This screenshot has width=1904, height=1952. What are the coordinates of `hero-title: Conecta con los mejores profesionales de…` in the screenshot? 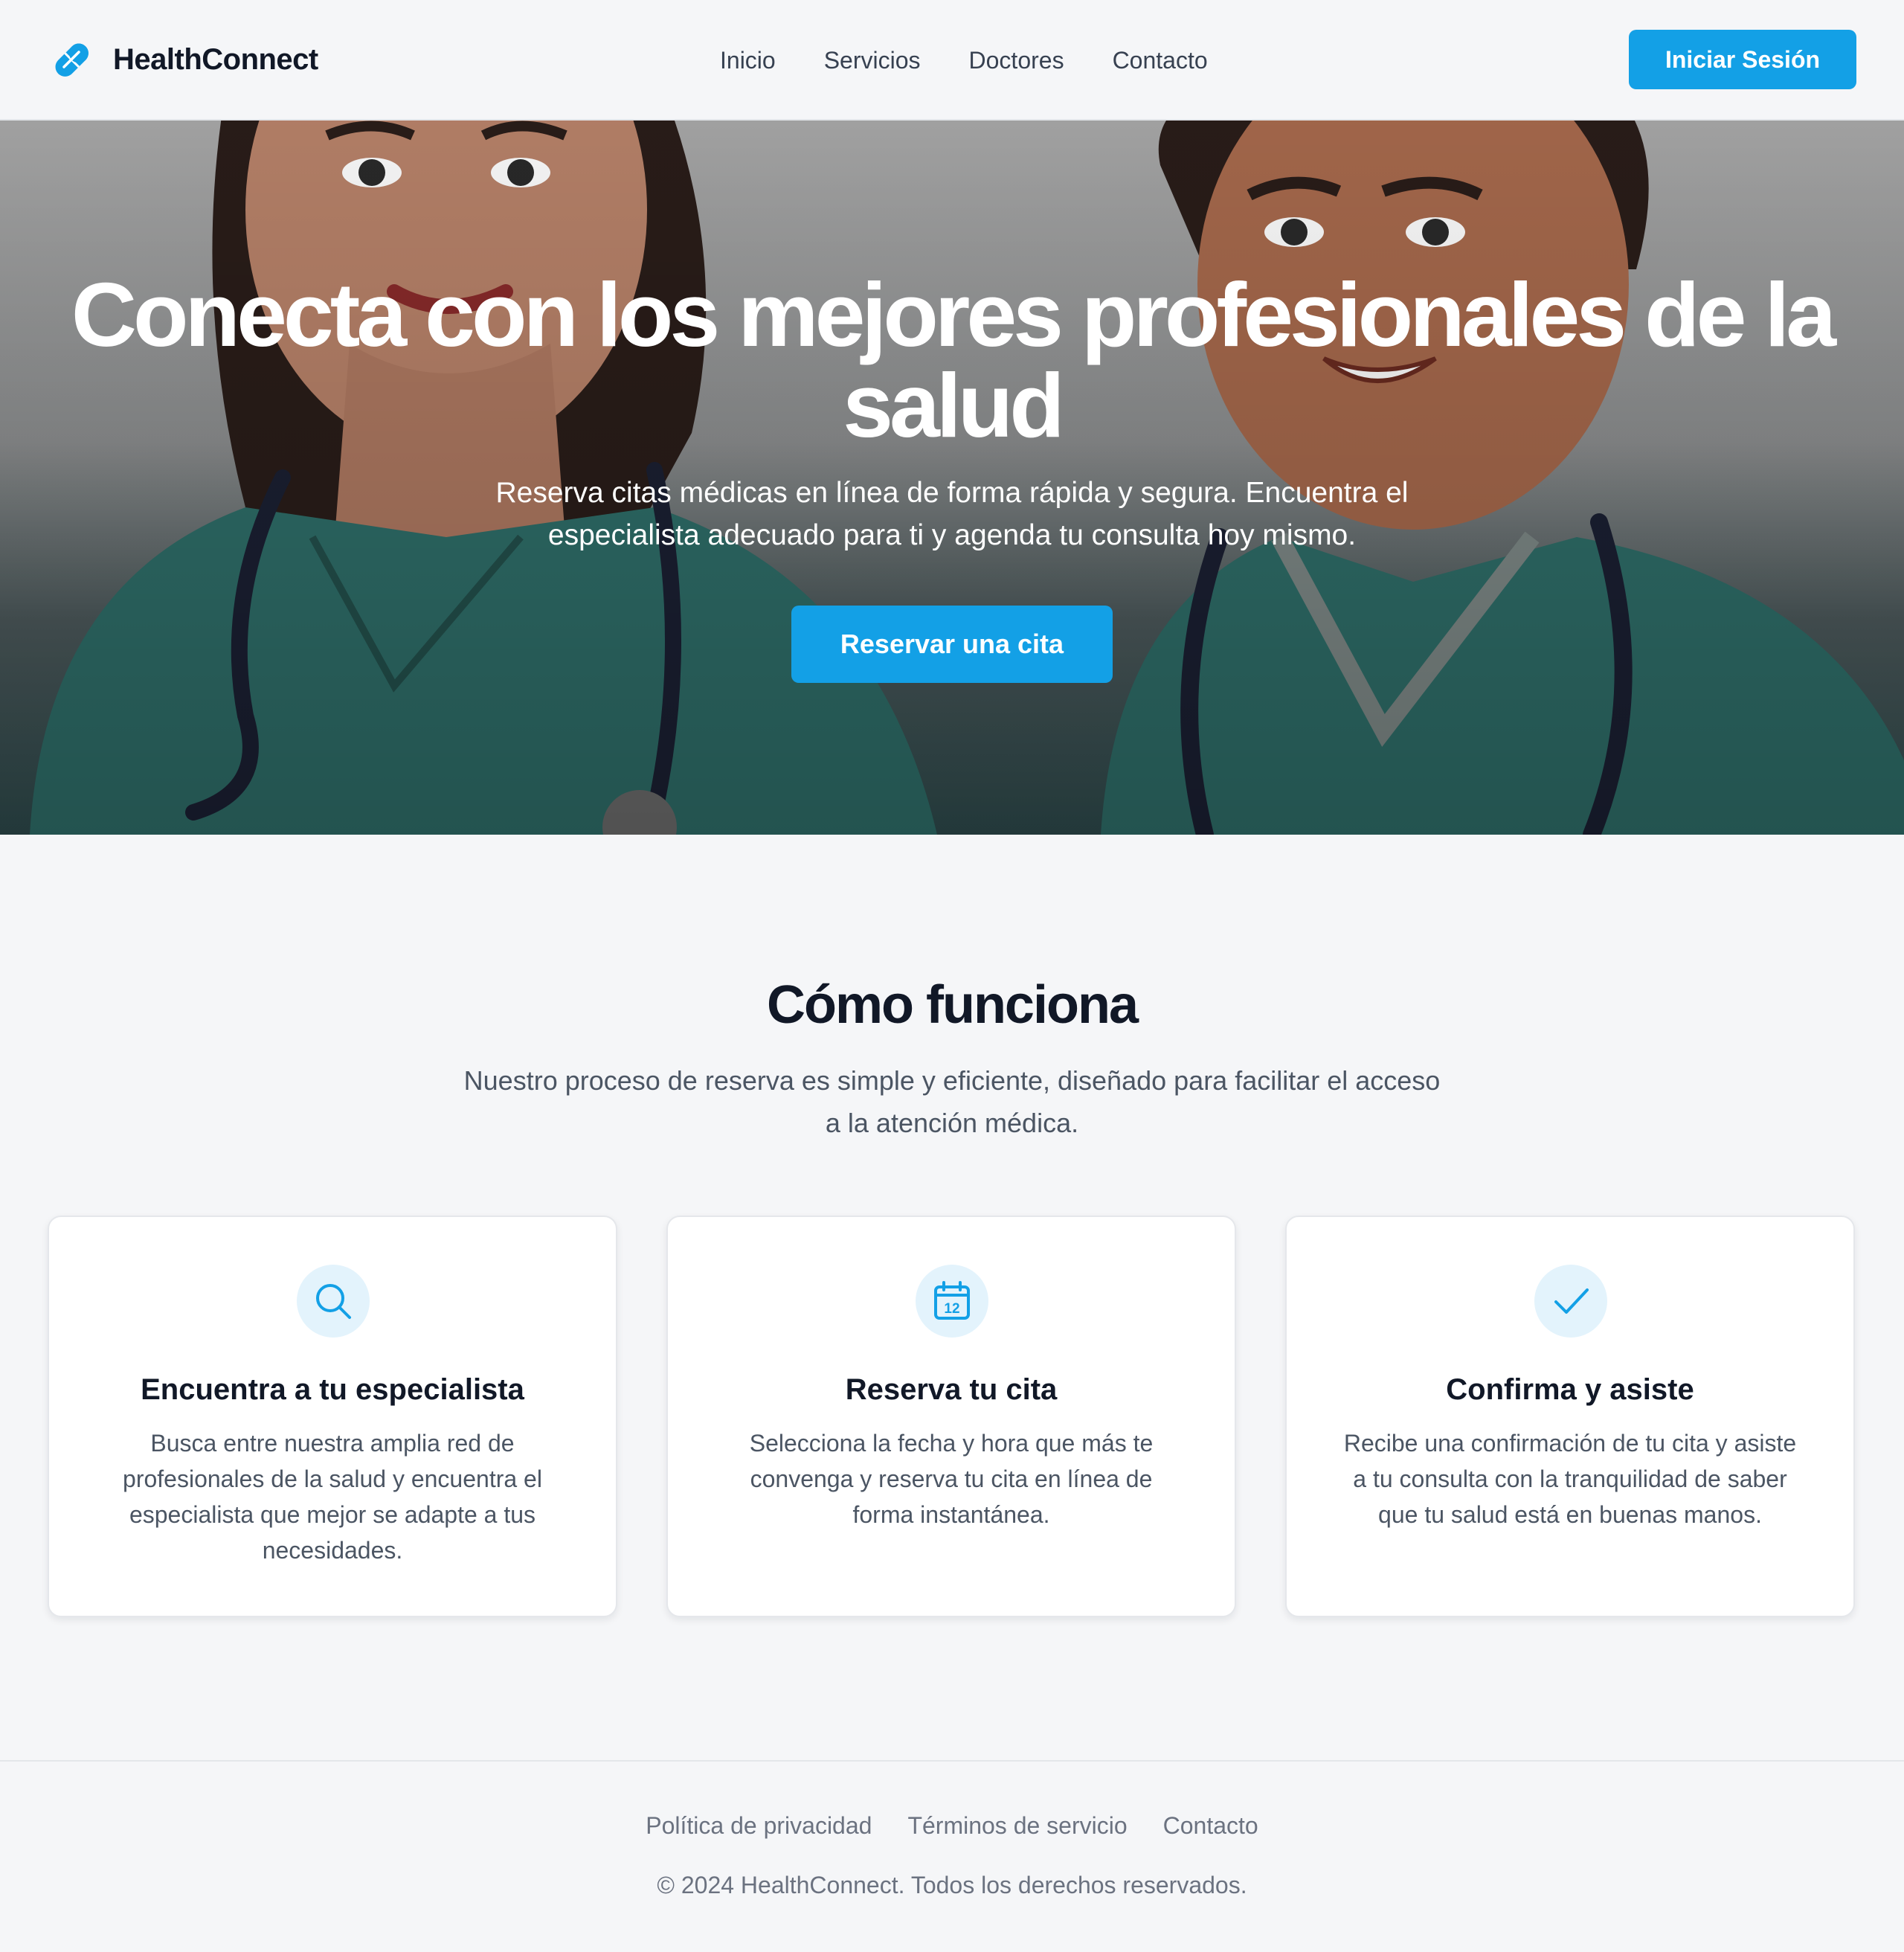 It's located at (954, 360).